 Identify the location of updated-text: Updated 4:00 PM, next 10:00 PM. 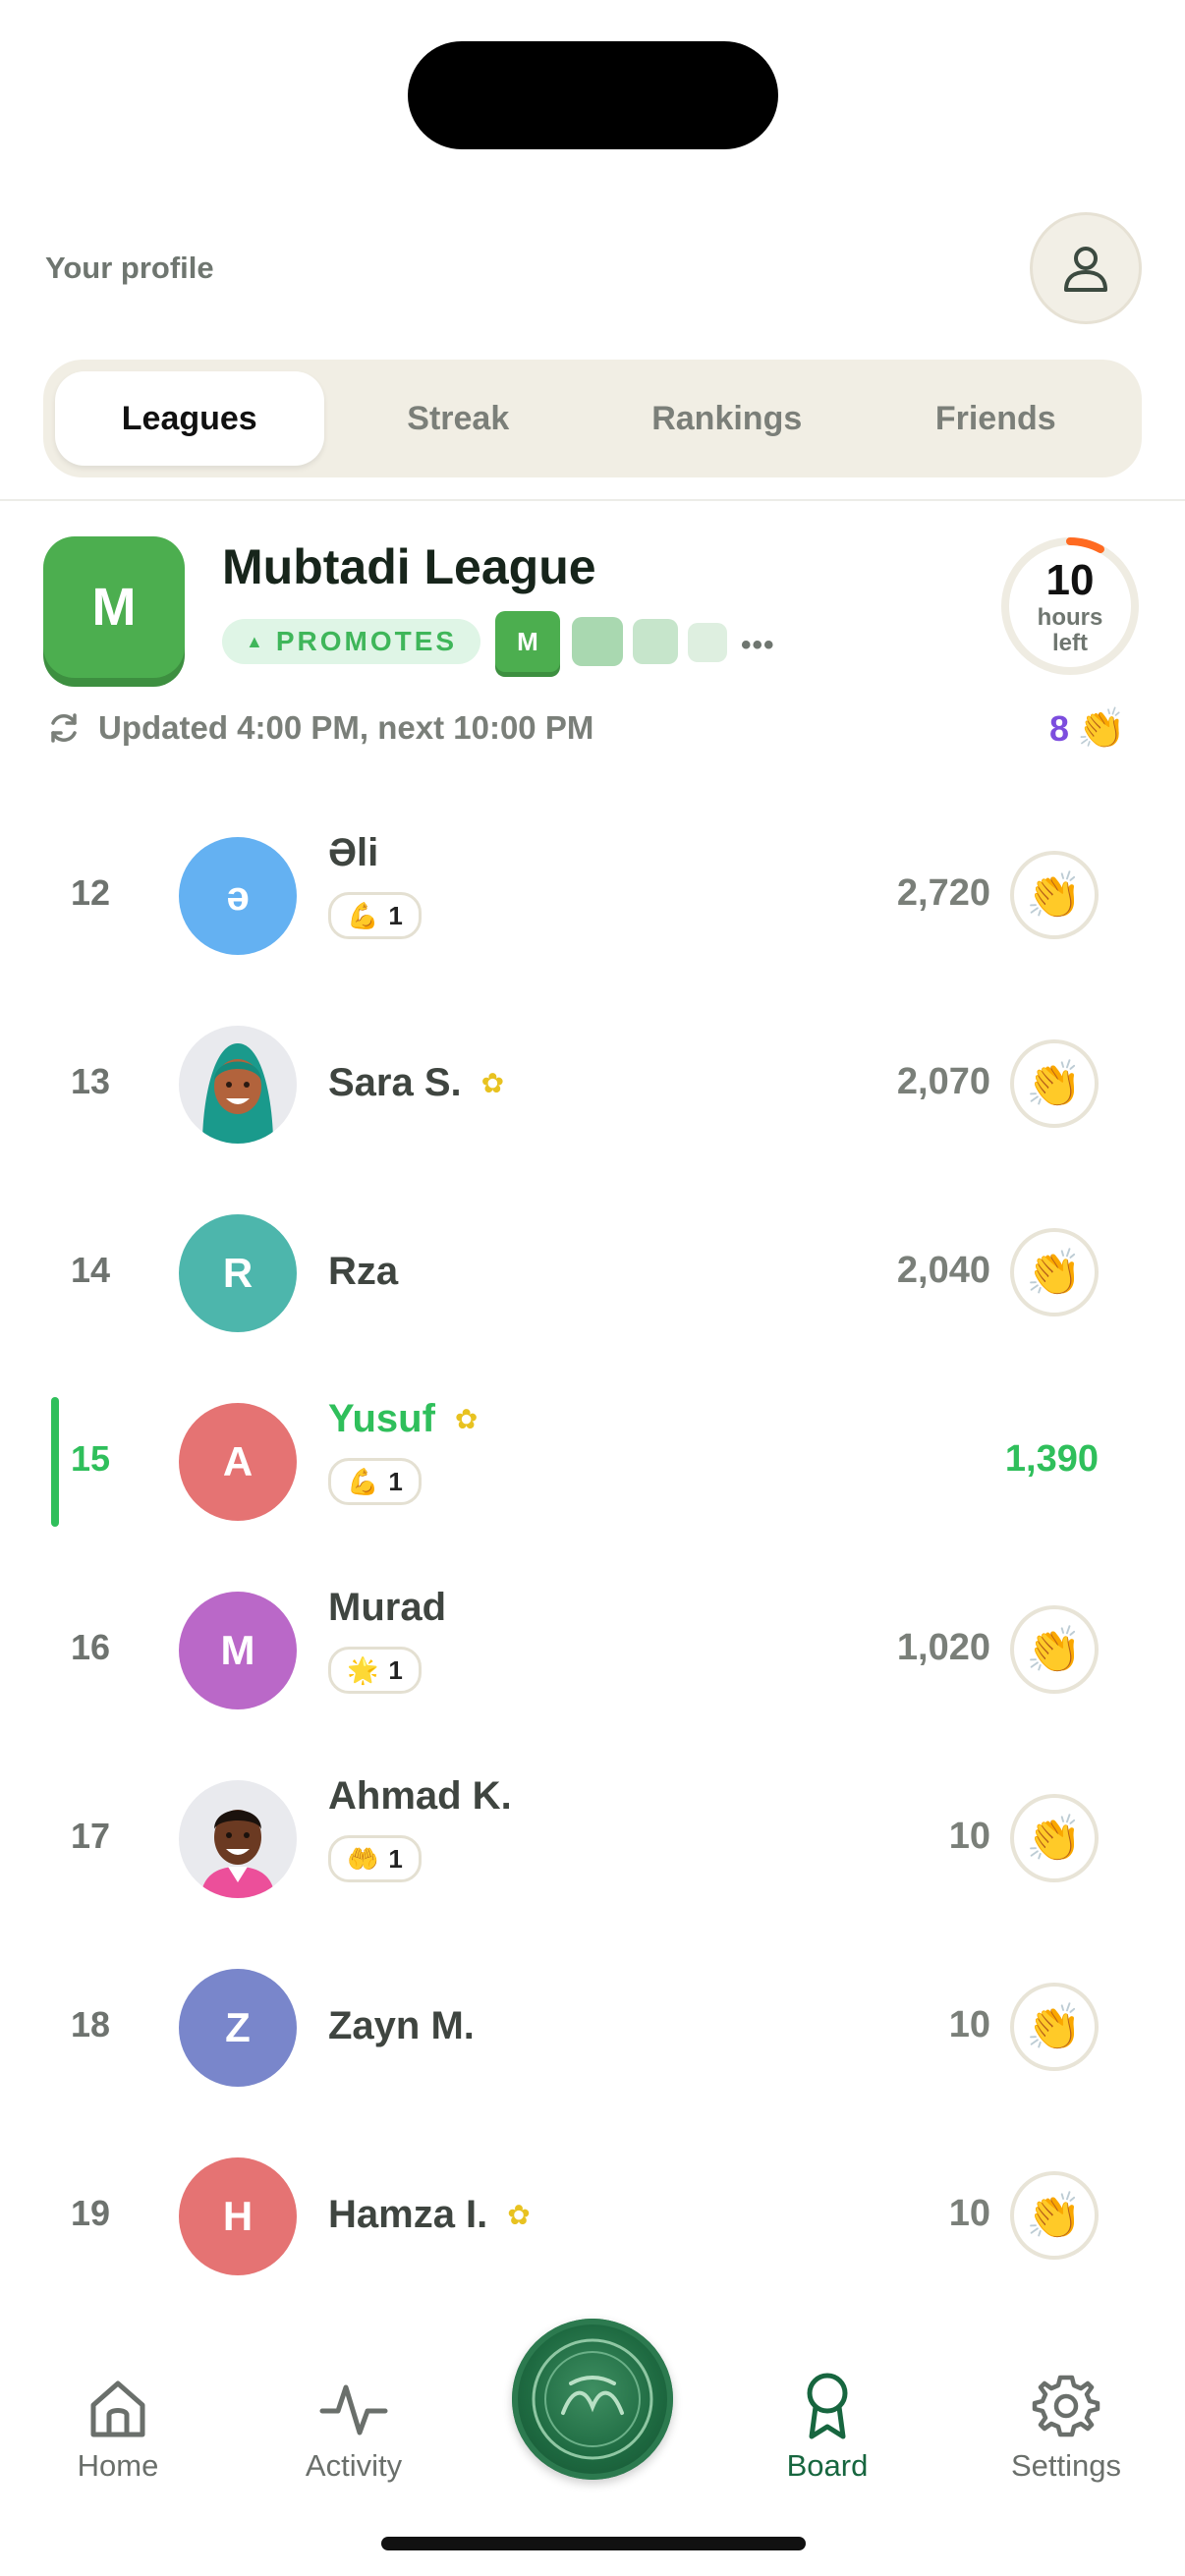
(346, 727).